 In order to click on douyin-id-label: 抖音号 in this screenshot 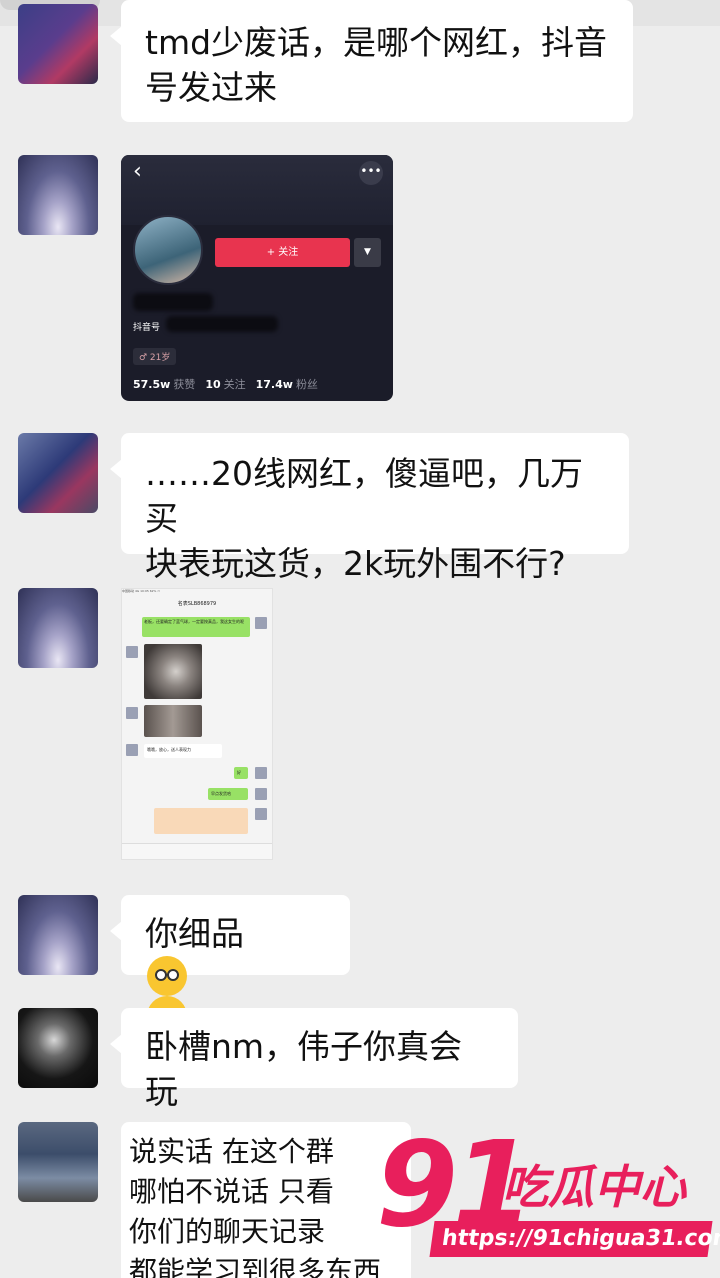, I will do `click(147, 328)`.